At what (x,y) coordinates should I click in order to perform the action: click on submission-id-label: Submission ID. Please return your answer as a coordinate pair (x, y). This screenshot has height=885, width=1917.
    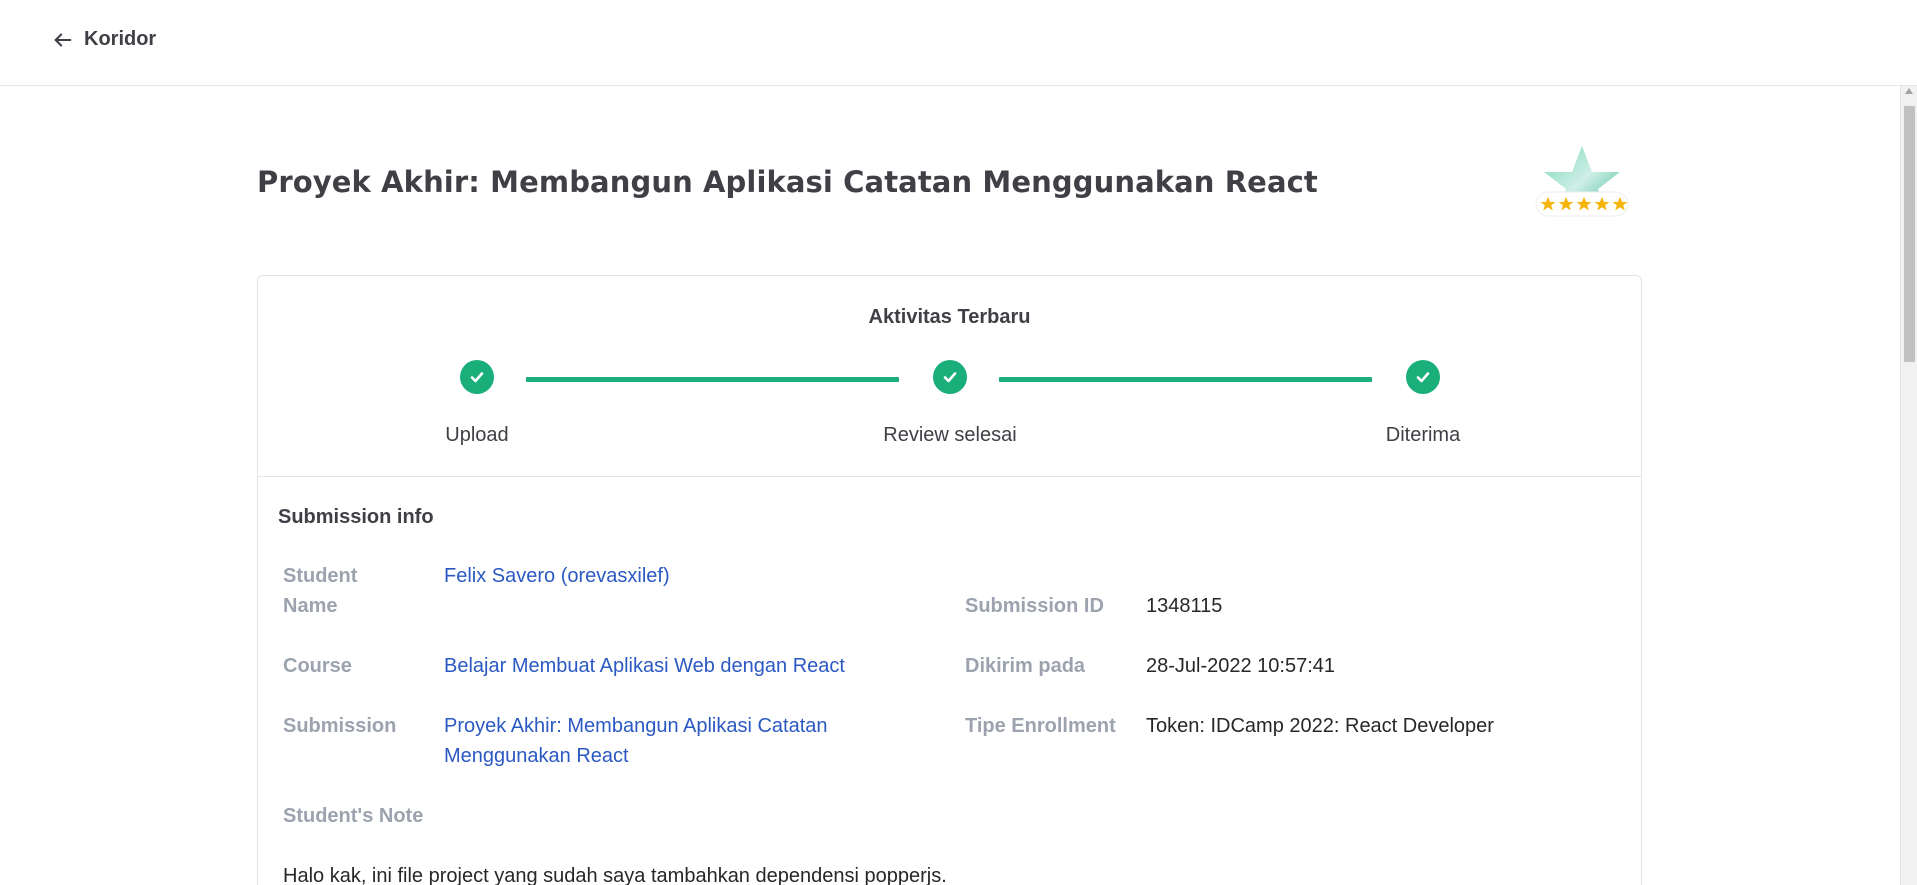
    Looking at the image, I should click on (1034, 606).